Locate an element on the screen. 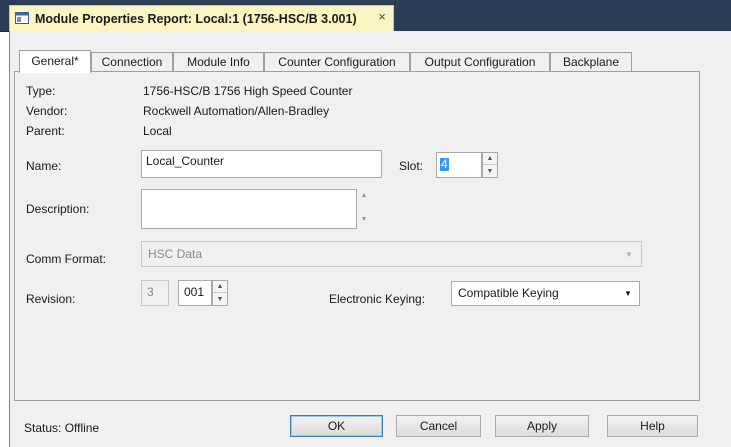  slot-value: 4 is located at coordinates (444, 164).